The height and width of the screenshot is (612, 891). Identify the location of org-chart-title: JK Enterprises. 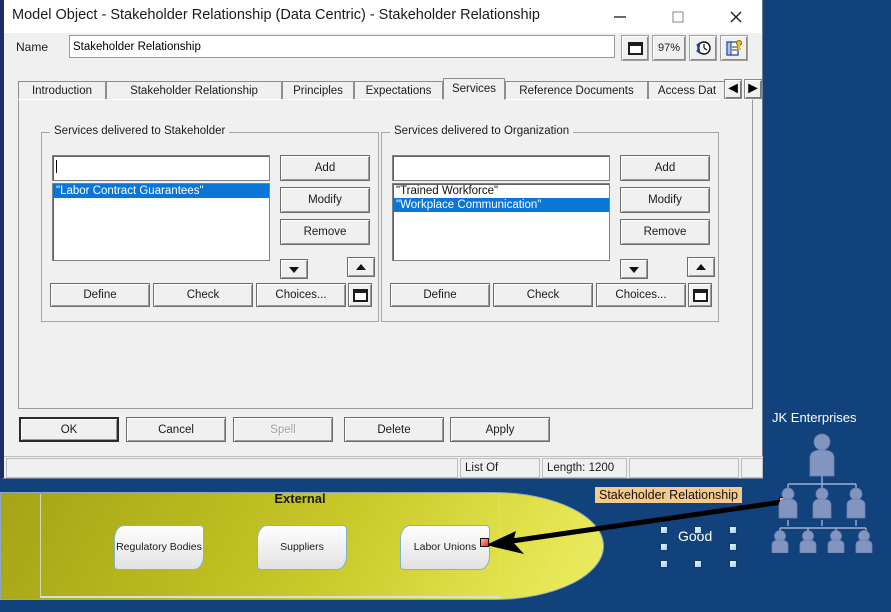
(814, 417).